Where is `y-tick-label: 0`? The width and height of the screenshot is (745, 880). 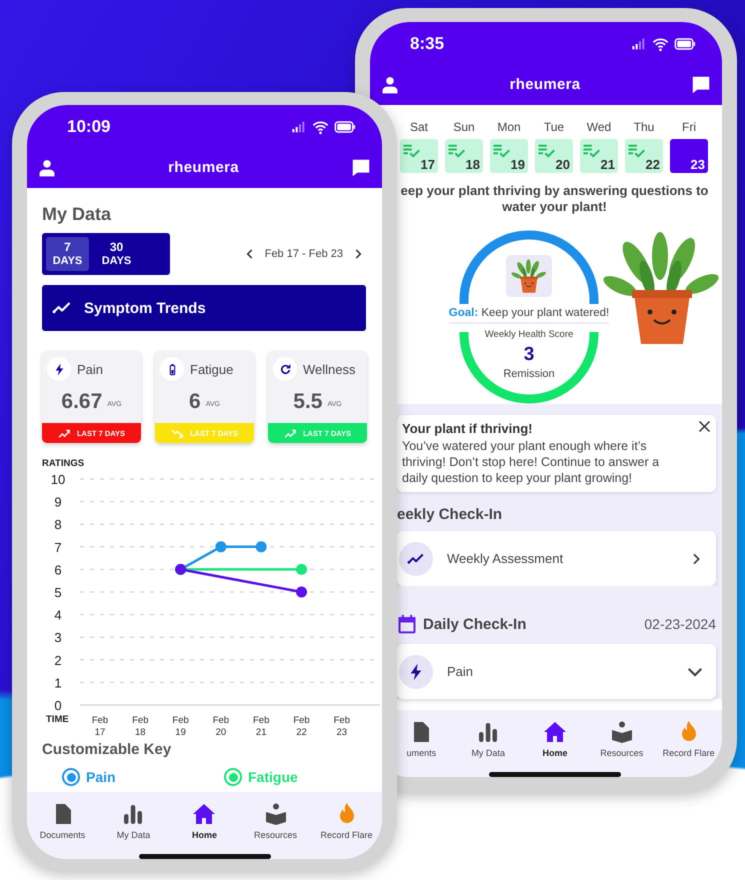
y-tick-label: 0 is located at coordinates (58, 705).